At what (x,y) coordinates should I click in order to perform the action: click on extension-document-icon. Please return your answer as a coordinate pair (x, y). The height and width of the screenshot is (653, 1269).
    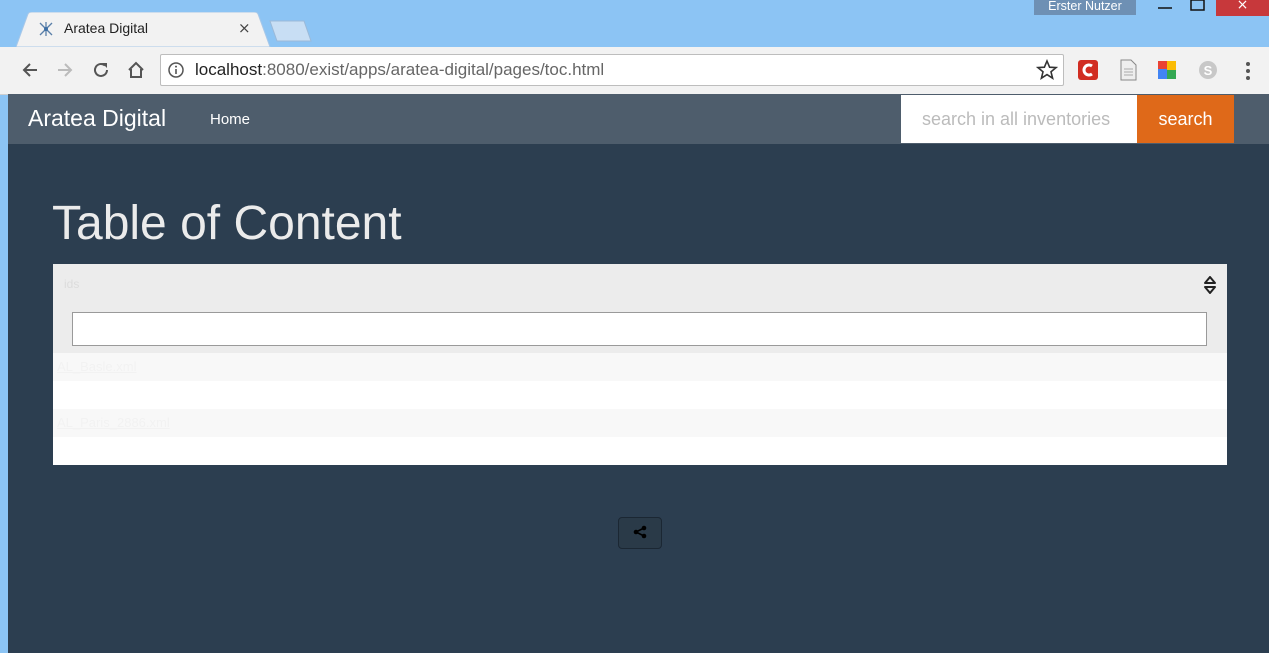
    Looking at the image, I should click on (1128, 70).